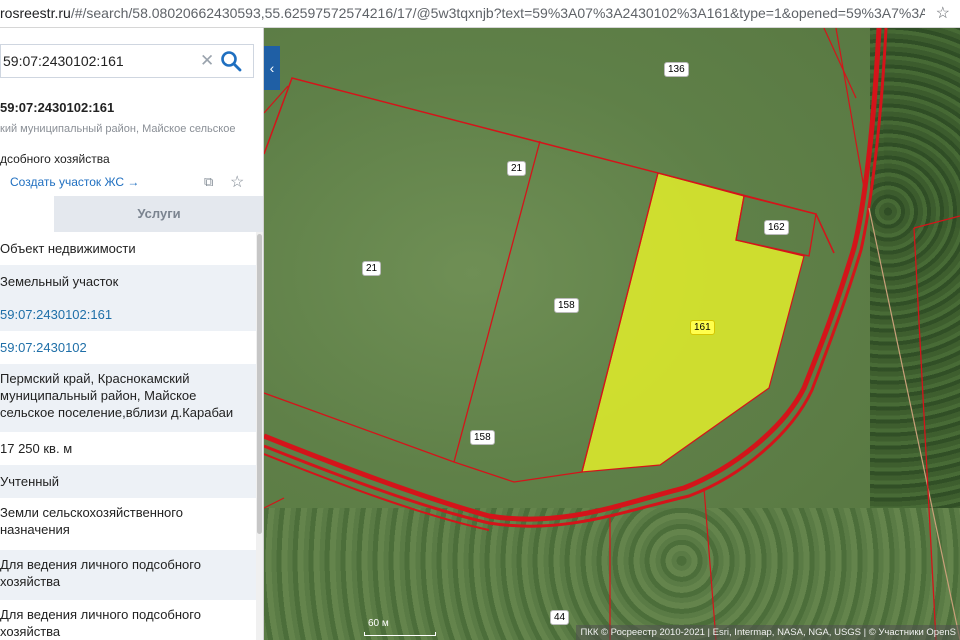 The width and height of the screenshot is (960, 640). Describe the element at coordinates (943, 13) in the screenshot. I see `bookmark-star-icon: ☆` at that location.